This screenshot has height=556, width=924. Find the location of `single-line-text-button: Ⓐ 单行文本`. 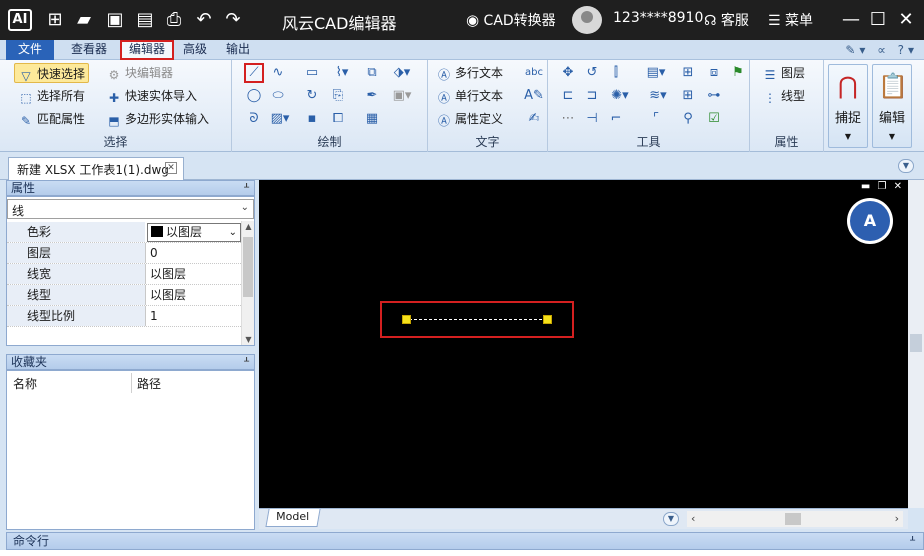

single-line-text-button: Ⓐ 单行文本 is located at coordinates (469, 96).